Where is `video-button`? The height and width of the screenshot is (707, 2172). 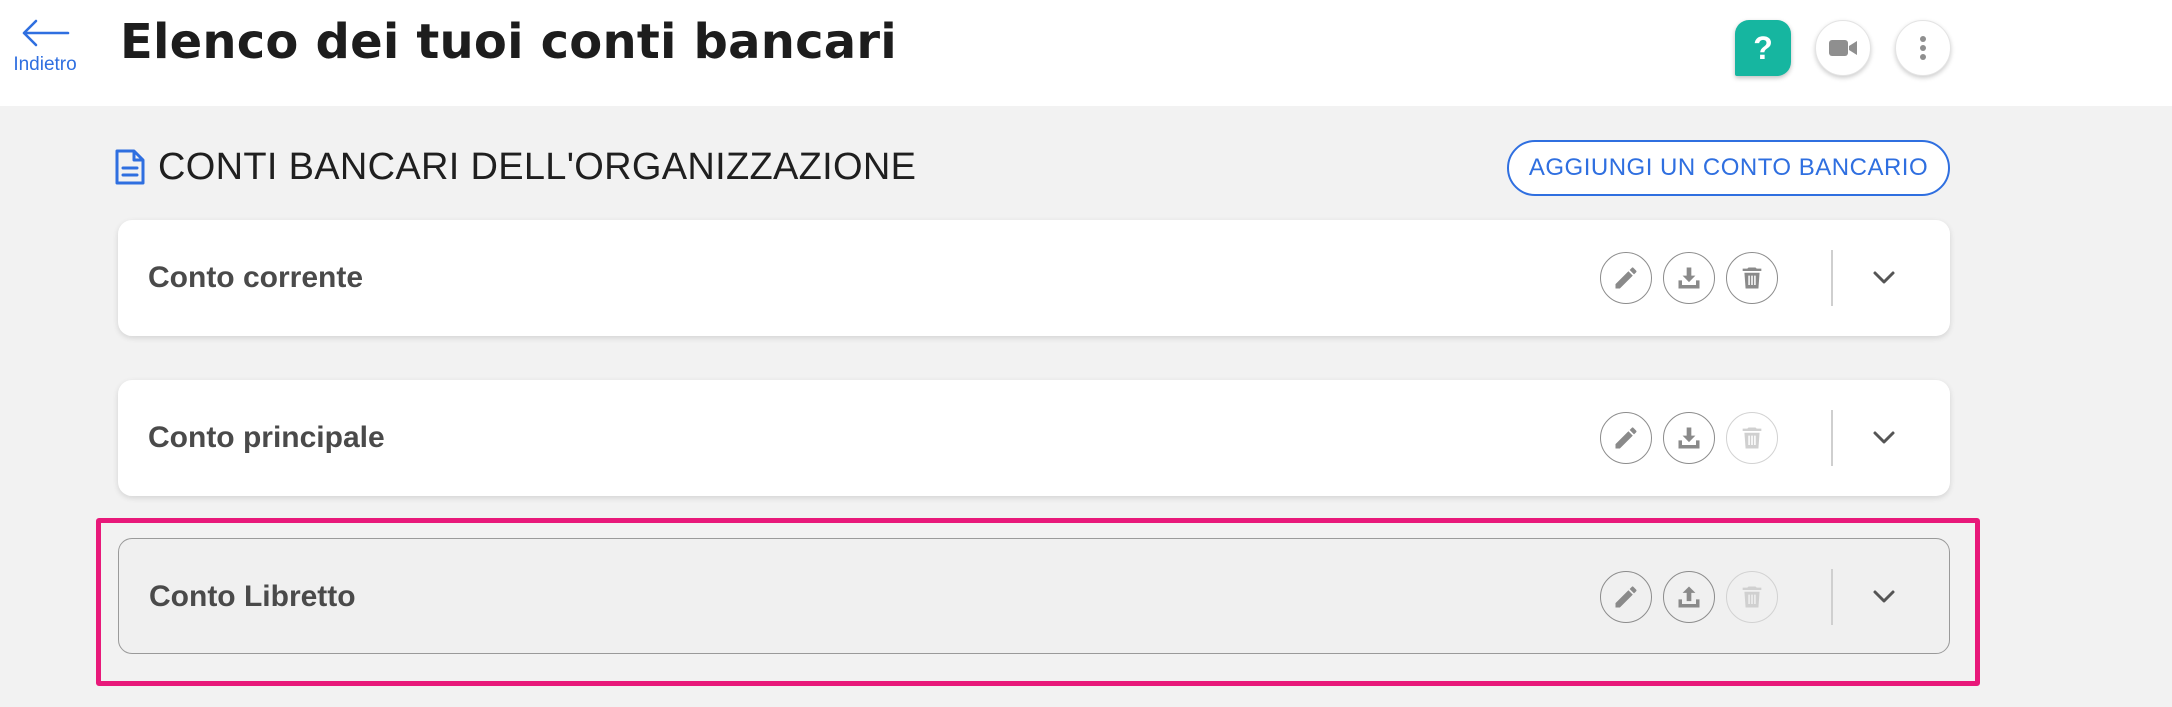
video-button is located at coordinates (1843, 48).